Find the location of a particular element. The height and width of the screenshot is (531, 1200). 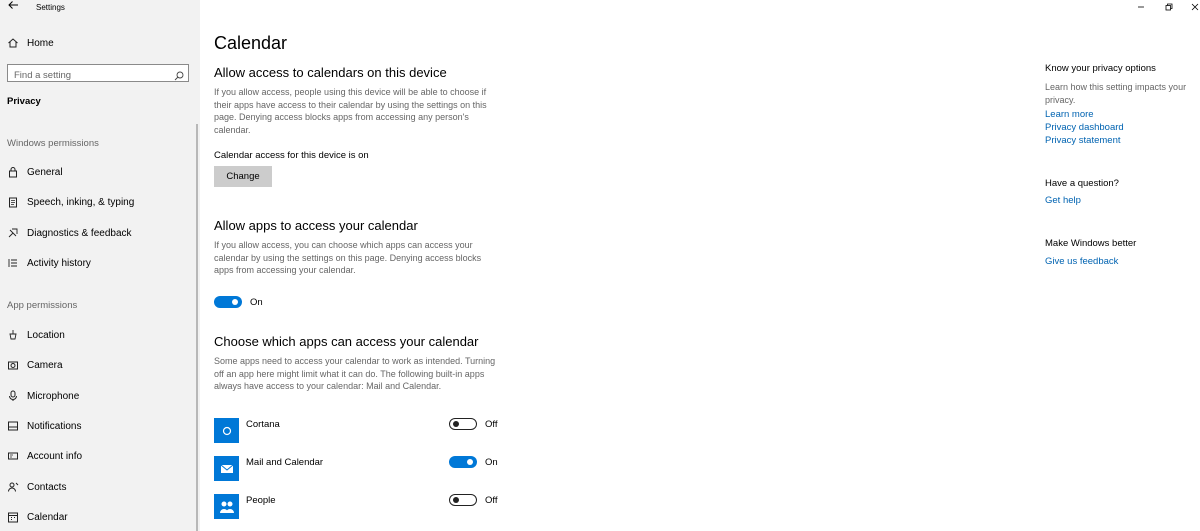

nav-home: Home is located at coordinates (30, 43).